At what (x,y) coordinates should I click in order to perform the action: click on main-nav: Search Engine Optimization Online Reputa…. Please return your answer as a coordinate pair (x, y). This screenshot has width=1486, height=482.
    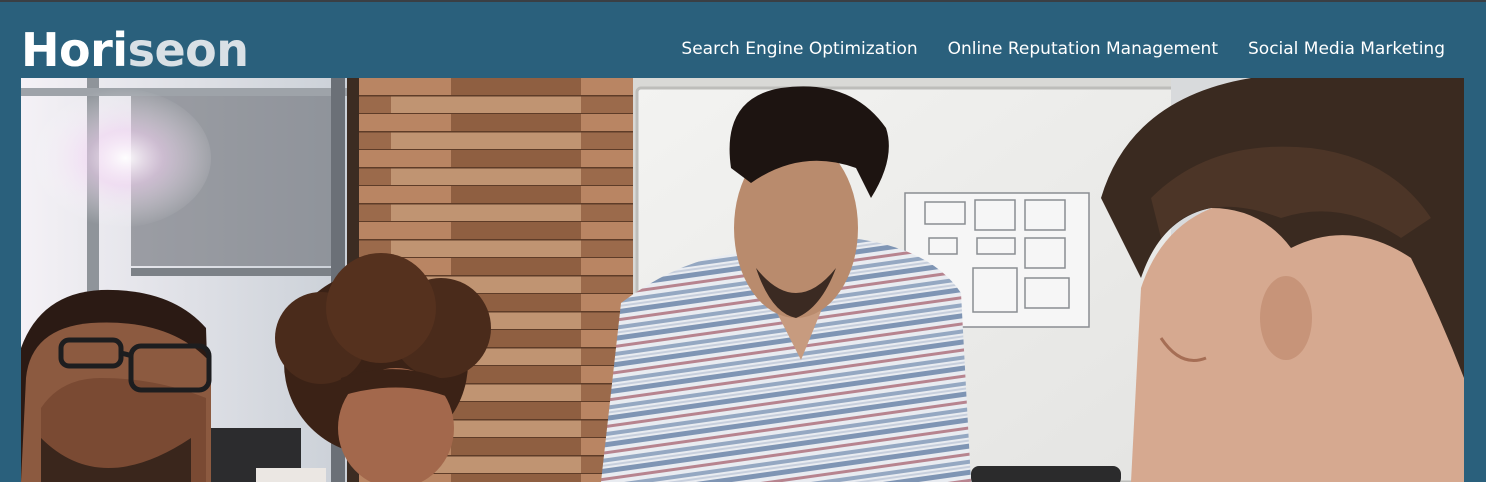
    Looking at the image, I should click on (1063, 49).